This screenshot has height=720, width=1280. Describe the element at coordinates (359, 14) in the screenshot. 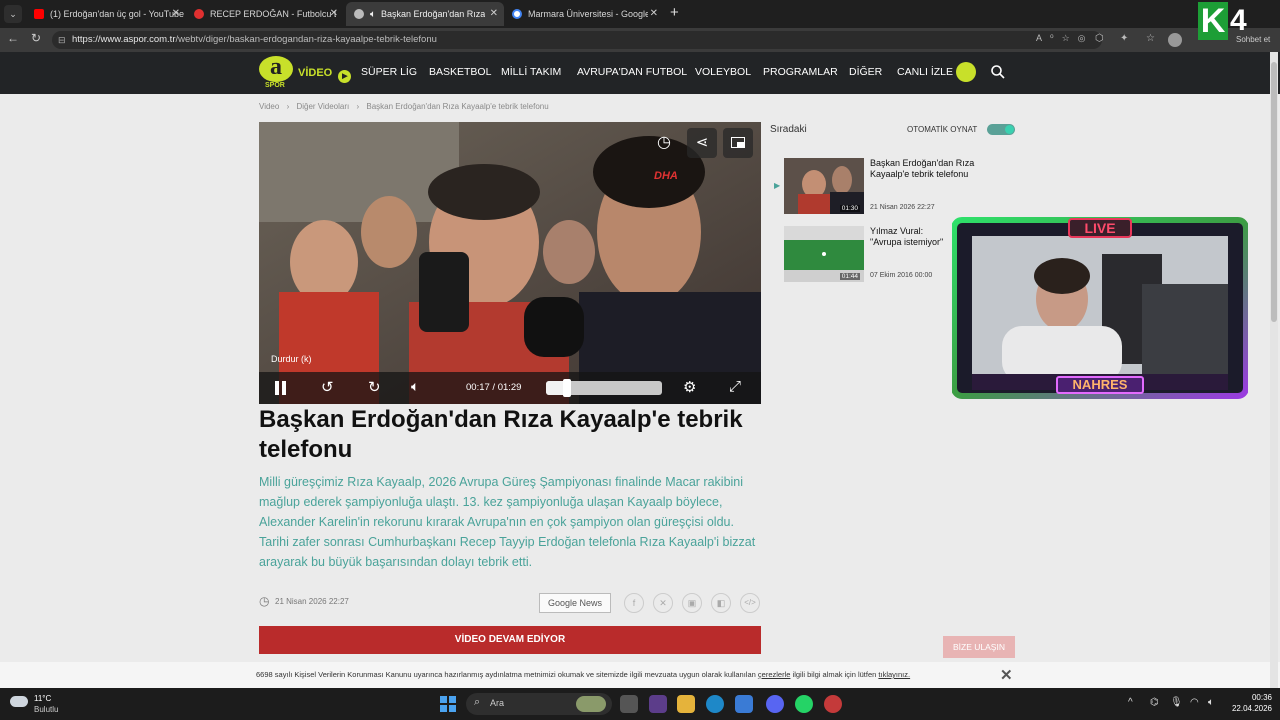

I see `aspor-icon` at that location.